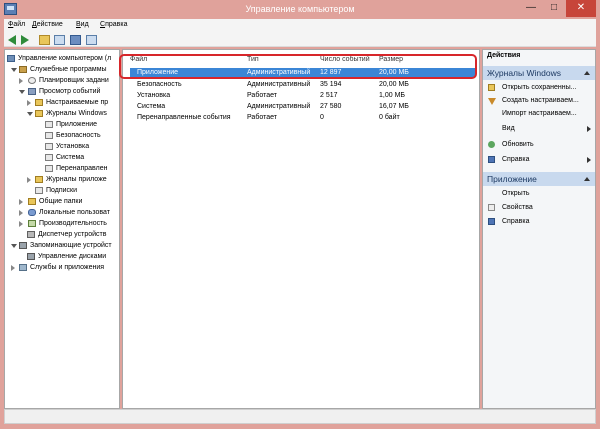 The height and width of the screenshot is (429, 600). What do you see at coordinates (300, 40) in the screenshot?
I see `toolbar` at bounding box center [300, 40].